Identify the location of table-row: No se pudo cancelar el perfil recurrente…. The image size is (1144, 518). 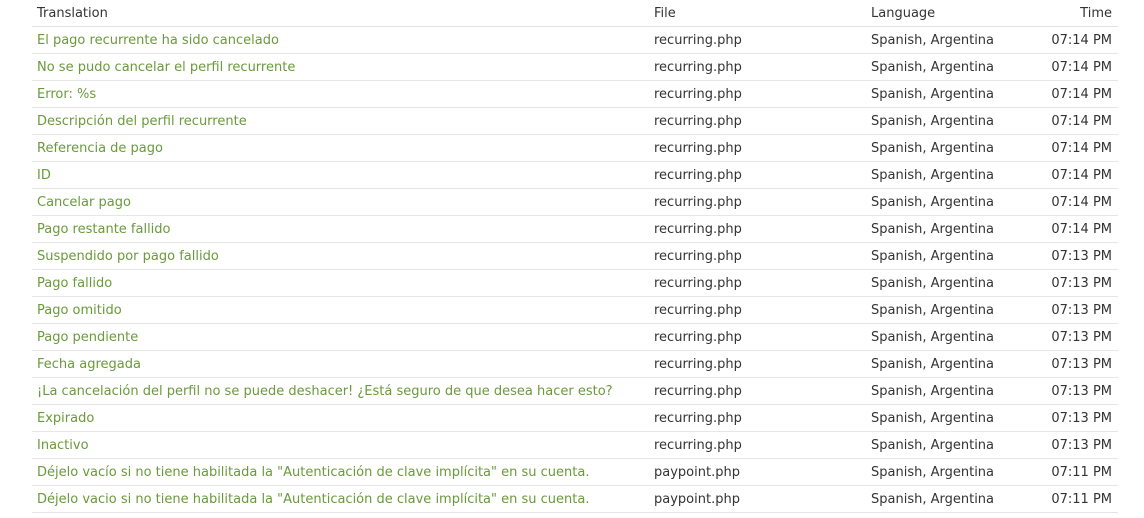
(575, 67).